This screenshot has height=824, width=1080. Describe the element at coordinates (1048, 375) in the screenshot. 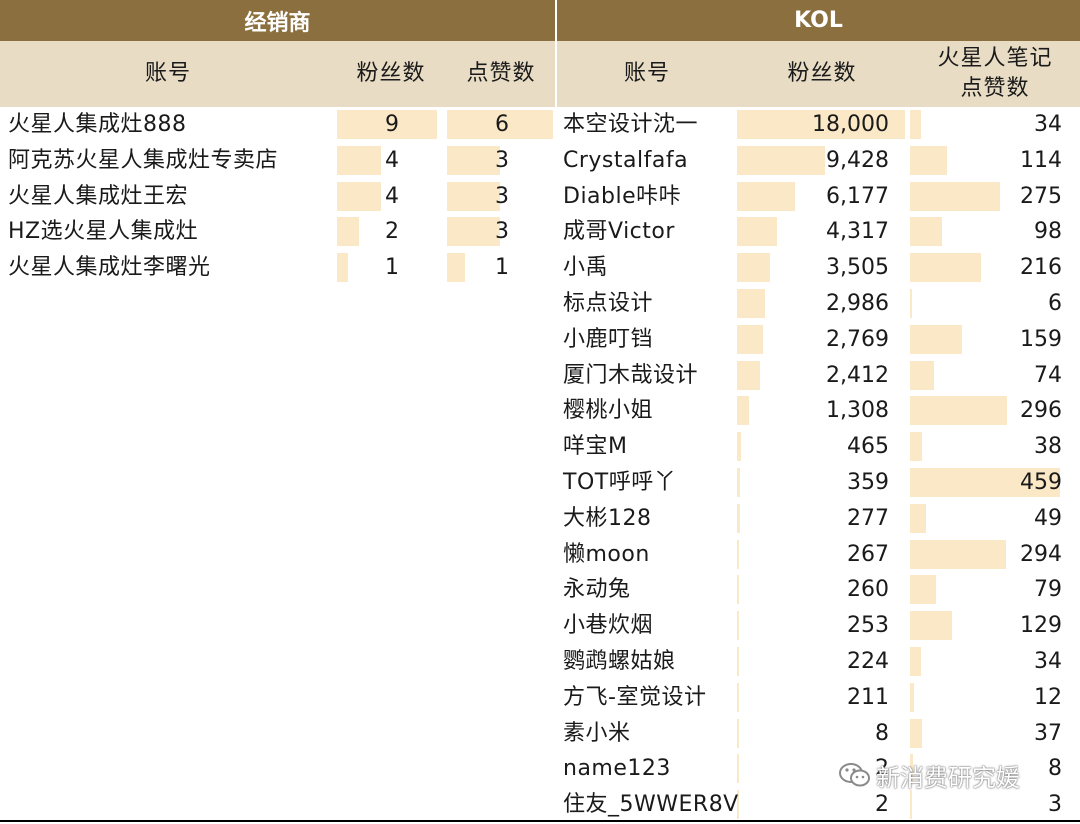

I see `kol-likes-value: 74` at that location.